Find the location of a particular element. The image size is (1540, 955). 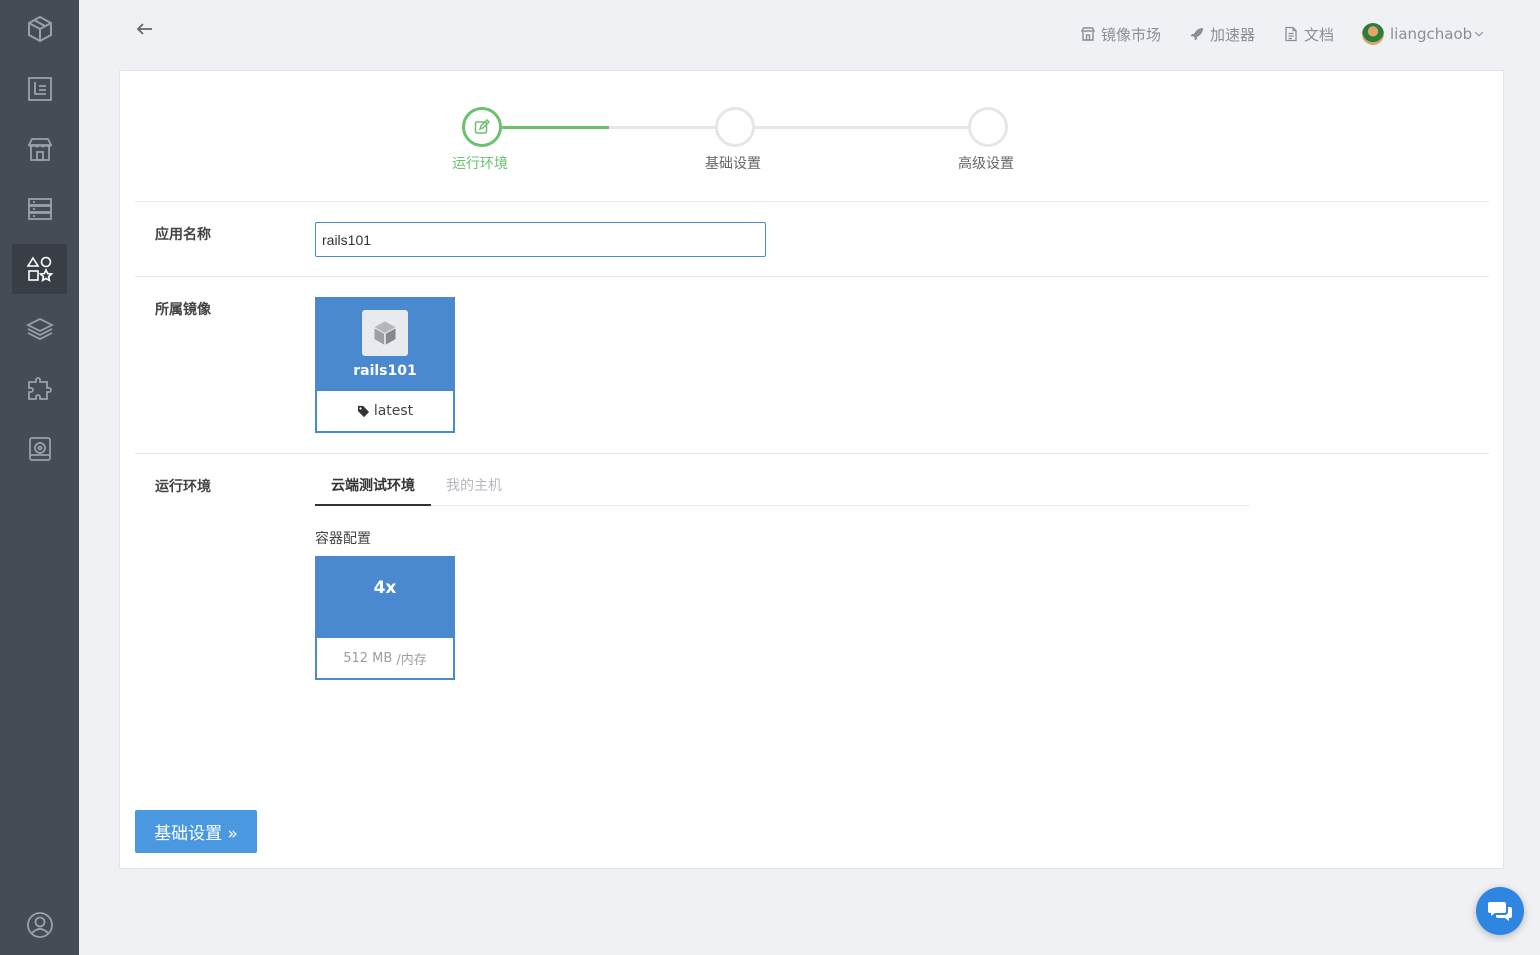

memory-suffix: /内存 is located at coordinates (411, 660).